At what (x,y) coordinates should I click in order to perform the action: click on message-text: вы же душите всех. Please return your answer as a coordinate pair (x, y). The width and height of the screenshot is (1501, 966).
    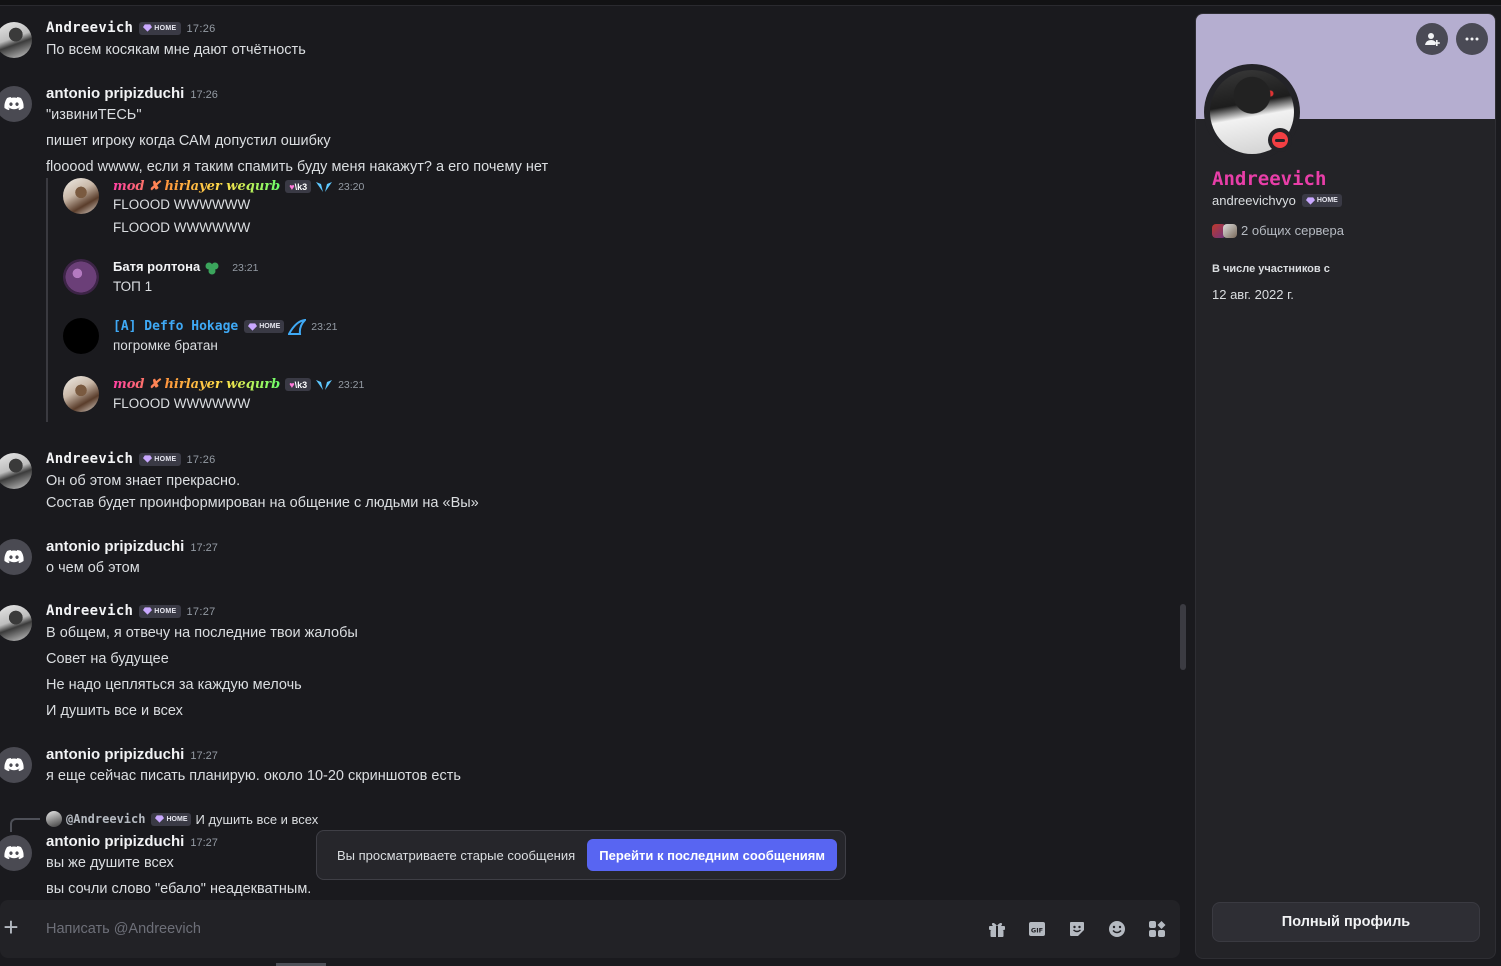
    Looking at the image, I should click on (110, 863).